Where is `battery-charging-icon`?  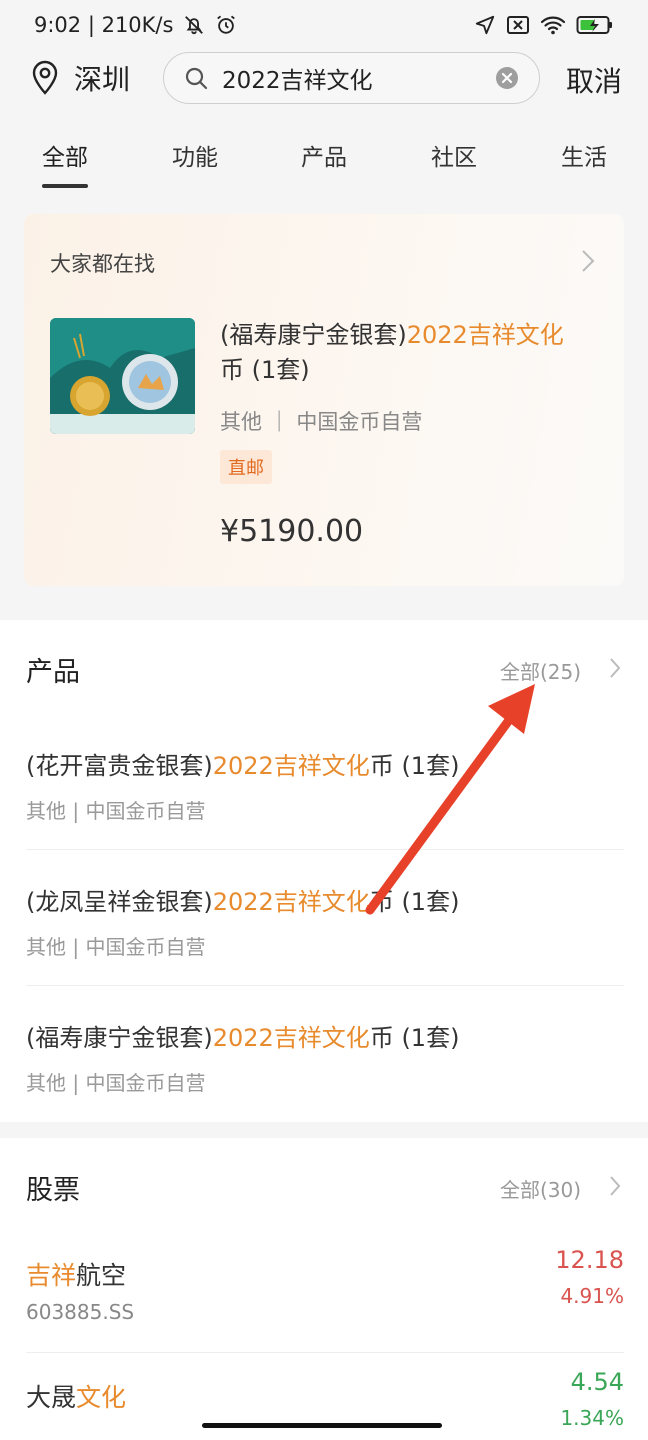 battery-charging-icon is located at coordinates (594, 25).